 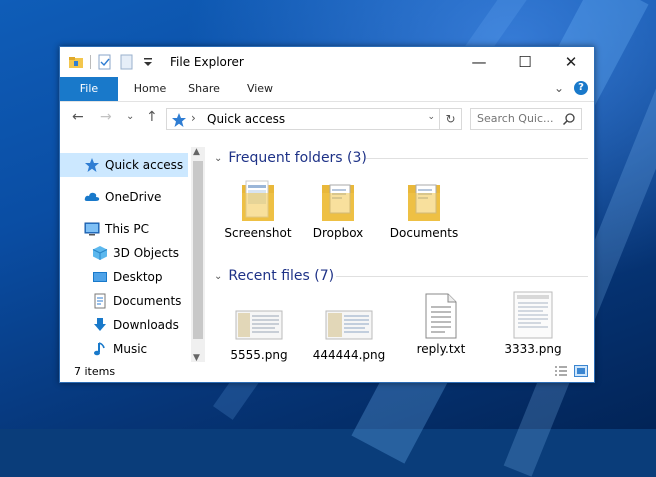 I want to click on group-header-frequent-folders: ⌄ Frequent folders (3), so click(x=400, y=158).